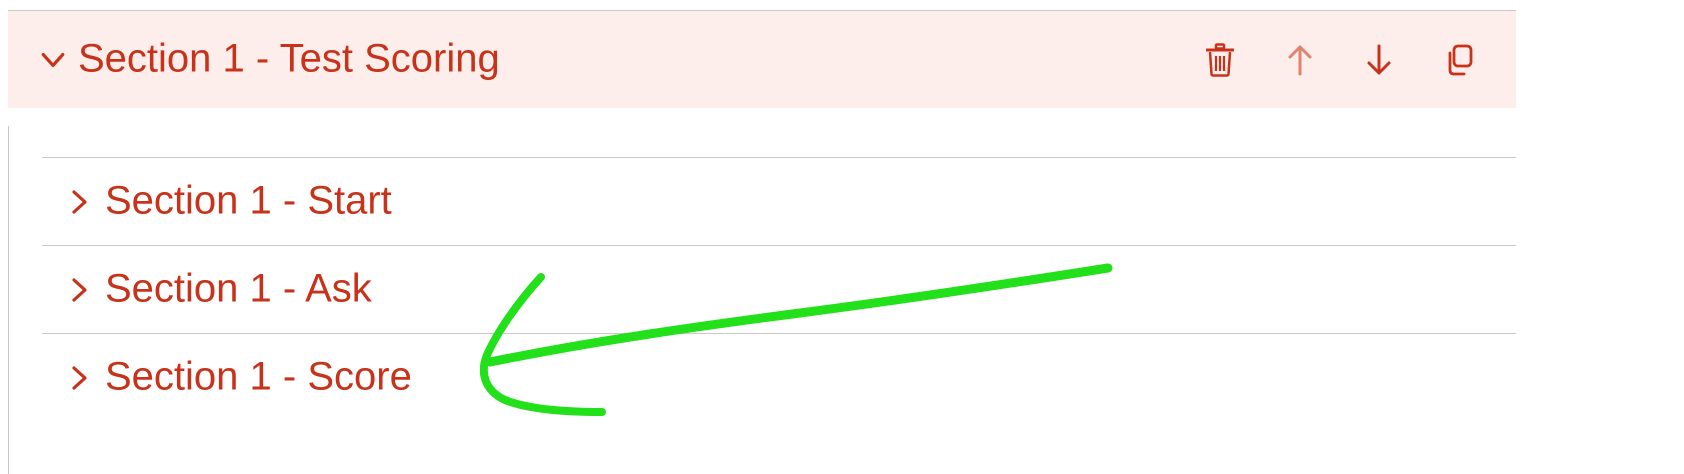  Describe the element at coordinates (1220, 60) in the screenshot. I see `trash-icon` at that location.